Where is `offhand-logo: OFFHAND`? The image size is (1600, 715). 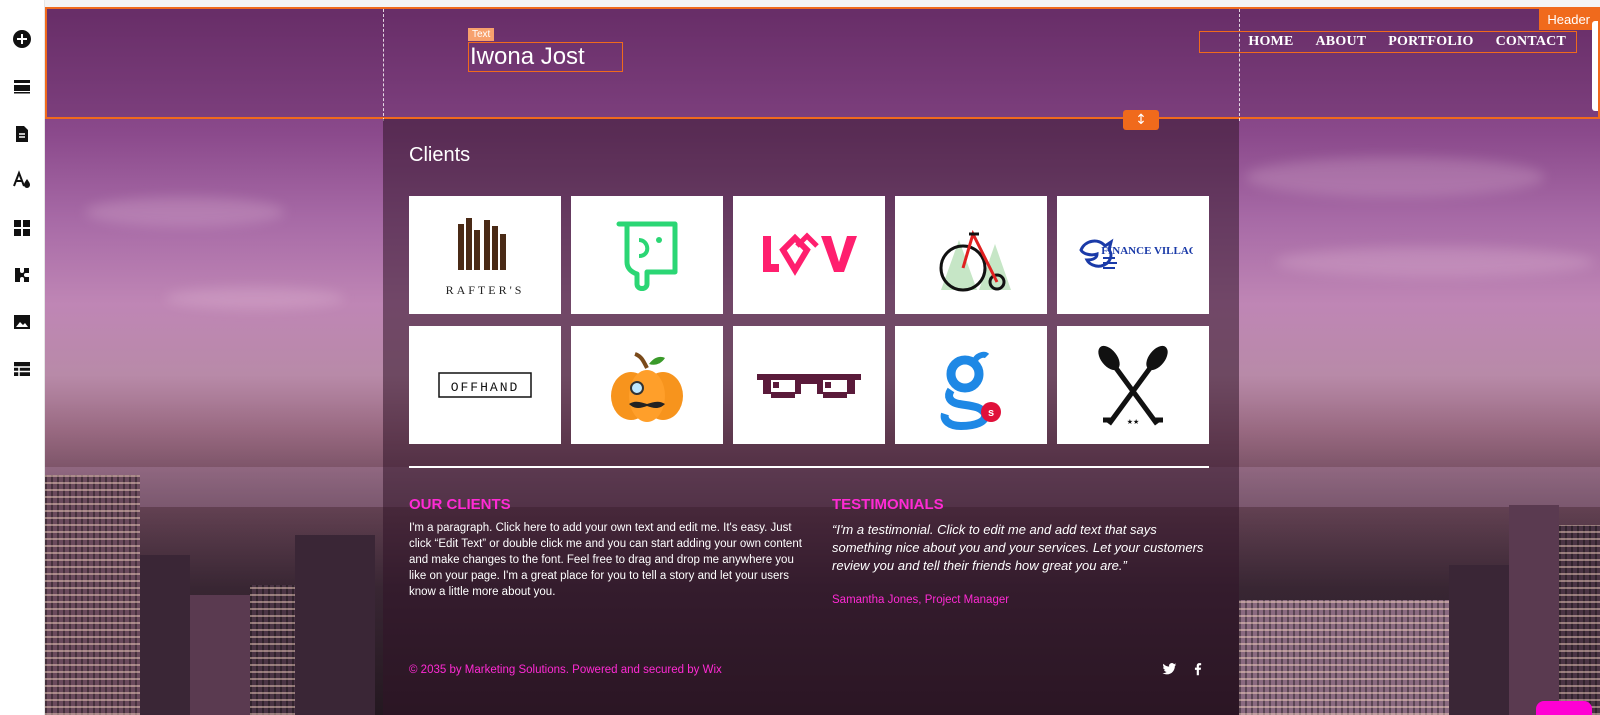 offhand-logo: OFFHAND is located at coordinates (485, 385).